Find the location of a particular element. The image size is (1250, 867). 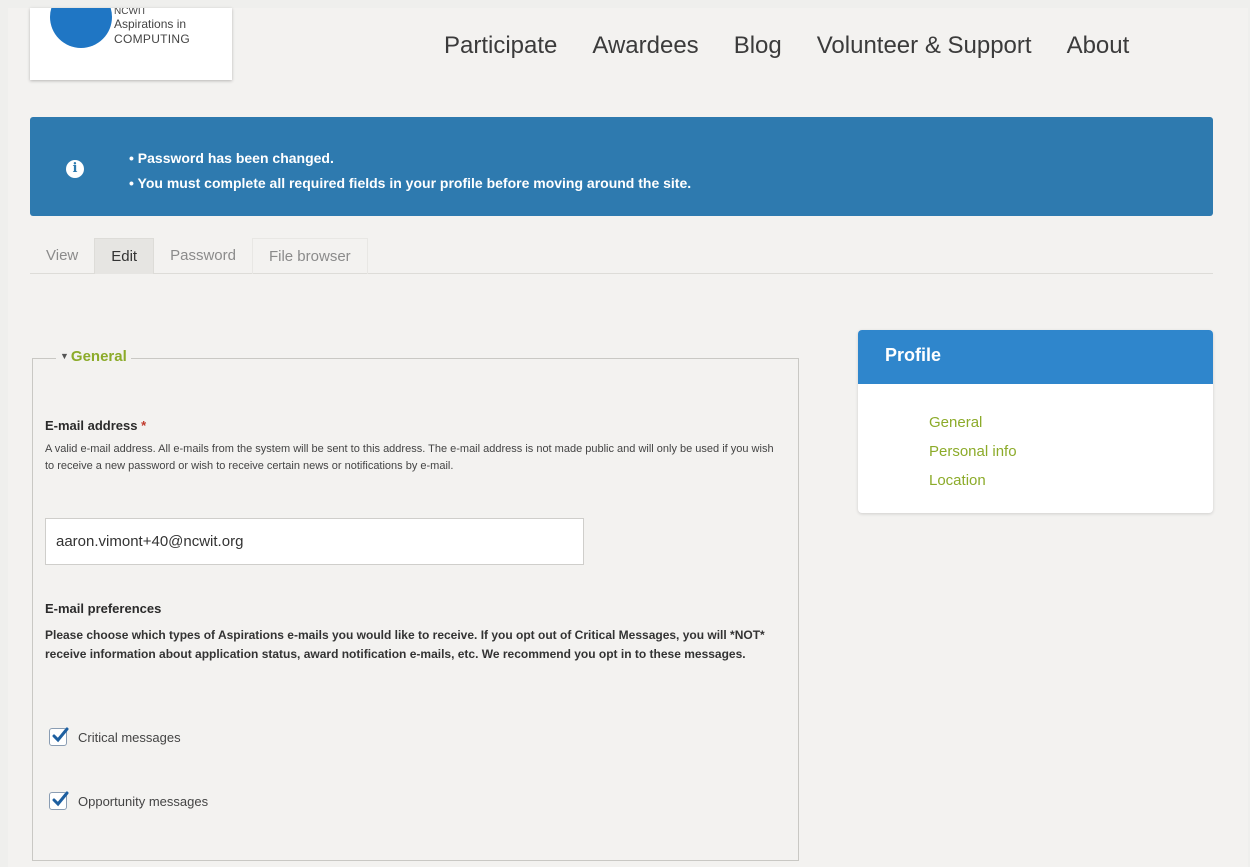

required-marker: * is located at coordinates (144, 425).